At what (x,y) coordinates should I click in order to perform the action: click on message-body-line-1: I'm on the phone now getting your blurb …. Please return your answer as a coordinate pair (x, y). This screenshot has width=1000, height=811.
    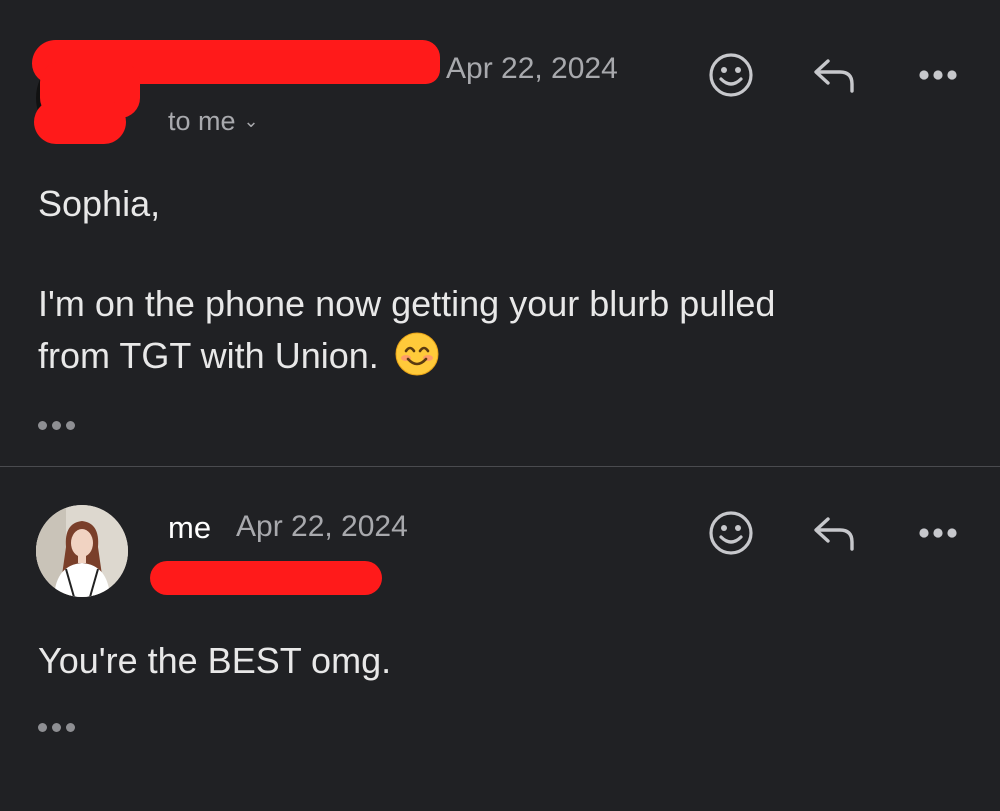
    Looking at the image, I should click on (407, 303).